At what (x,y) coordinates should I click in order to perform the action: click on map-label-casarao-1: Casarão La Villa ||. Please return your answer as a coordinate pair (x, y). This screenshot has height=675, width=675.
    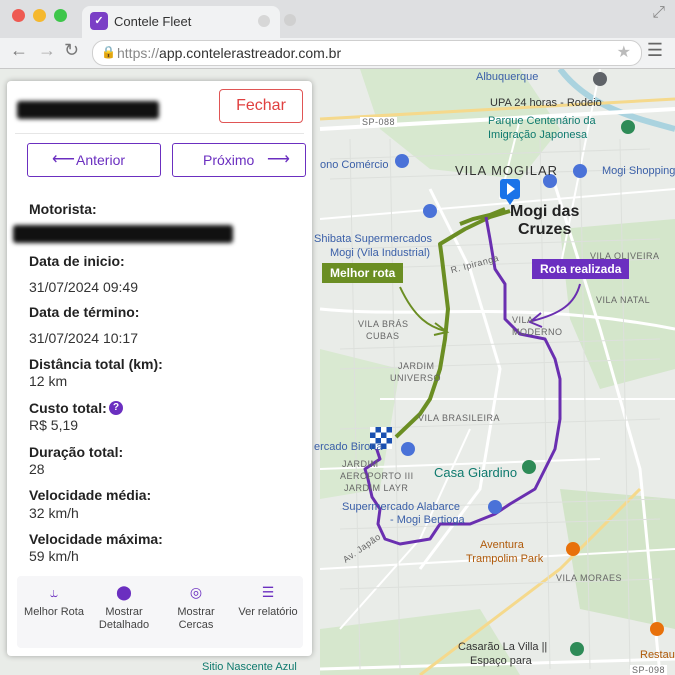
    Looking at the image, I should click on (503, 647).